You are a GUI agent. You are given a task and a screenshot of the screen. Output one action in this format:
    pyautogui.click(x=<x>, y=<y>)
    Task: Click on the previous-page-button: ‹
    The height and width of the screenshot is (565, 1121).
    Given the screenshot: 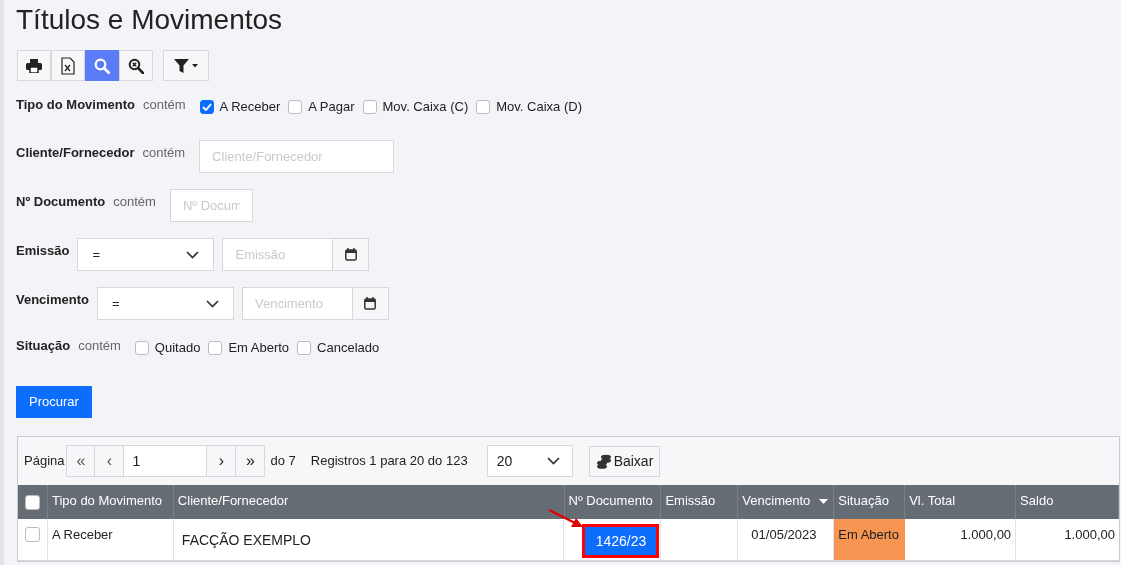 What is the action you would take?
    pyautogui.click(x=110, y=461)
    